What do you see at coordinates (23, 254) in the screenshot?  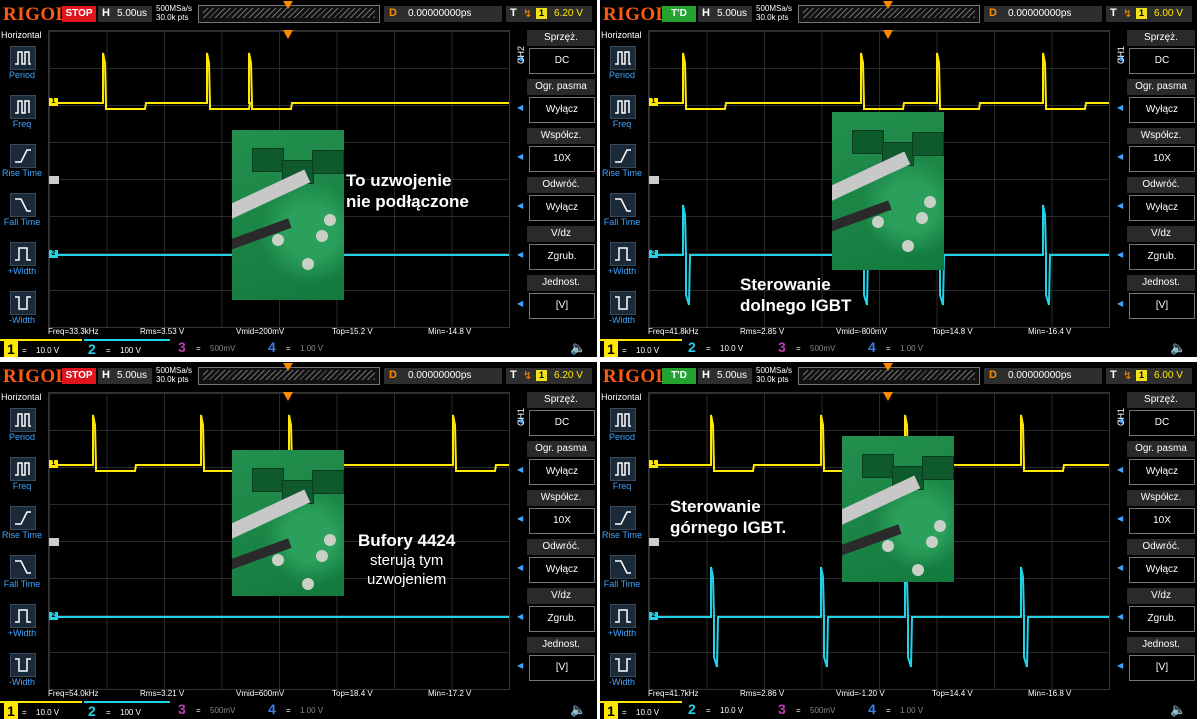 I see `plus-width-icon` at bounding box center [23, 254].